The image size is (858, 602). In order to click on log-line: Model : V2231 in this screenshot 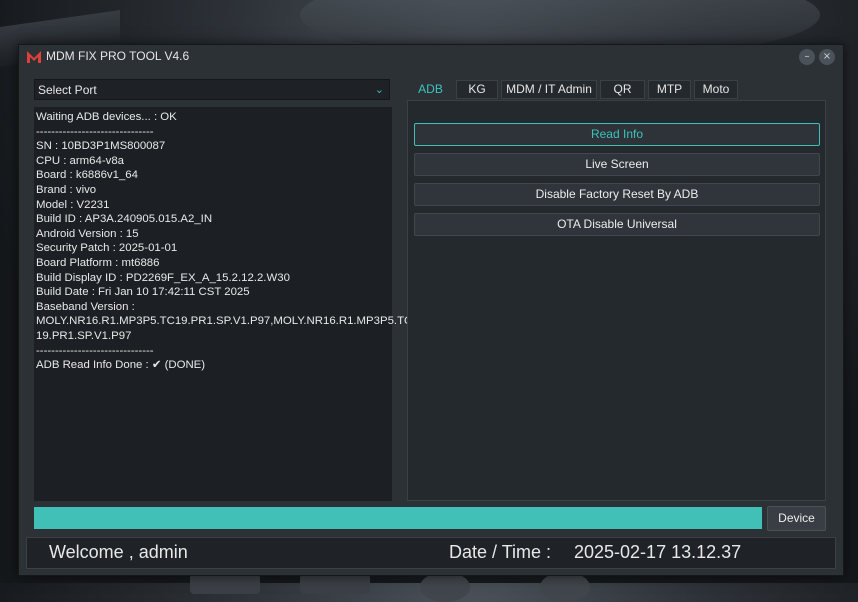, I will do `click(73, 204)`.